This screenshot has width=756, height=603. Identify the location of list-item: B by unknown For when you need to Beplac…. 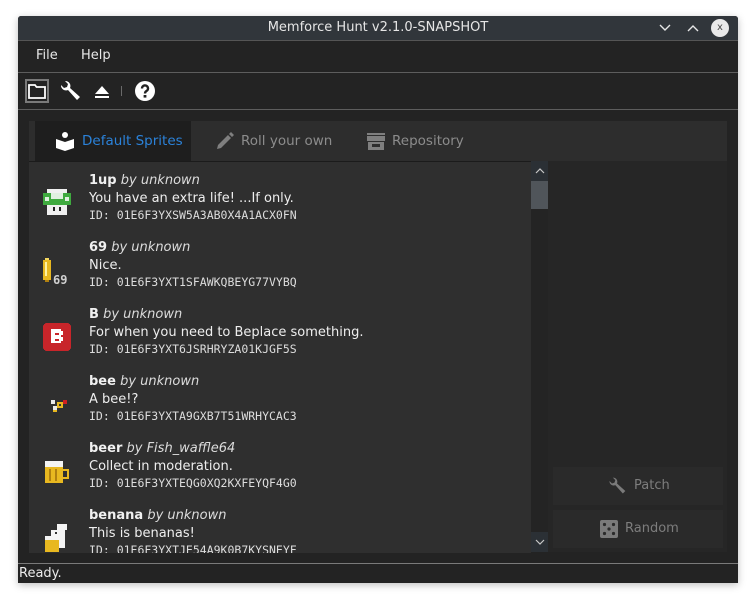
(280, 338).